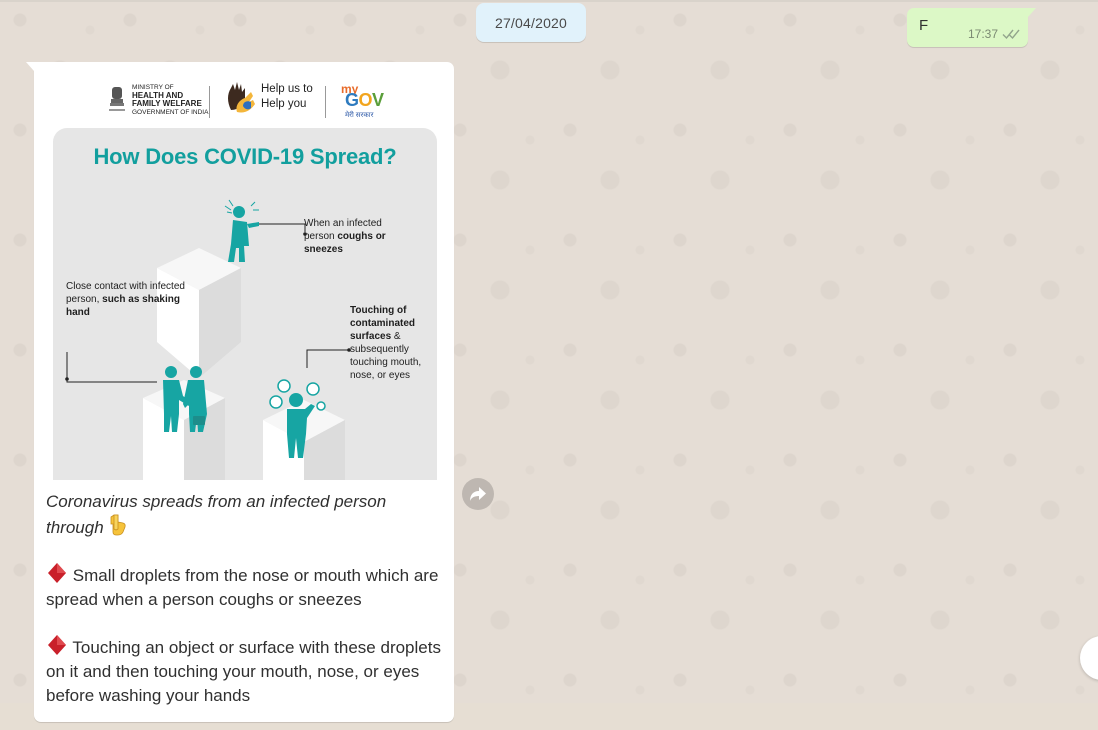 The width and height of the screenshot is (1098, 730). I want to click on forward-arrow-icon, so click(478, 494).